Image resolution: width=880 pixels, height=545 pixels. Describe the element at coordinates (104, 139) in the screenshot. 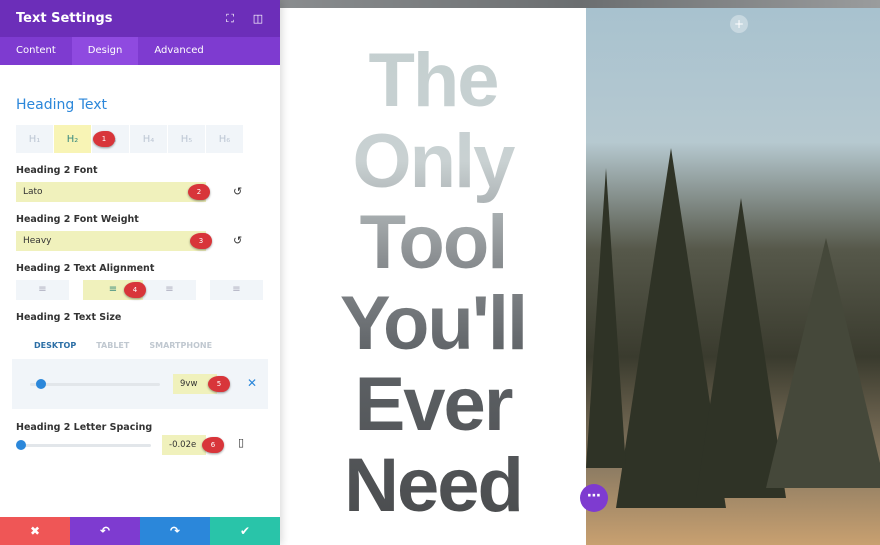

I see `marker-1: 1` at that location.